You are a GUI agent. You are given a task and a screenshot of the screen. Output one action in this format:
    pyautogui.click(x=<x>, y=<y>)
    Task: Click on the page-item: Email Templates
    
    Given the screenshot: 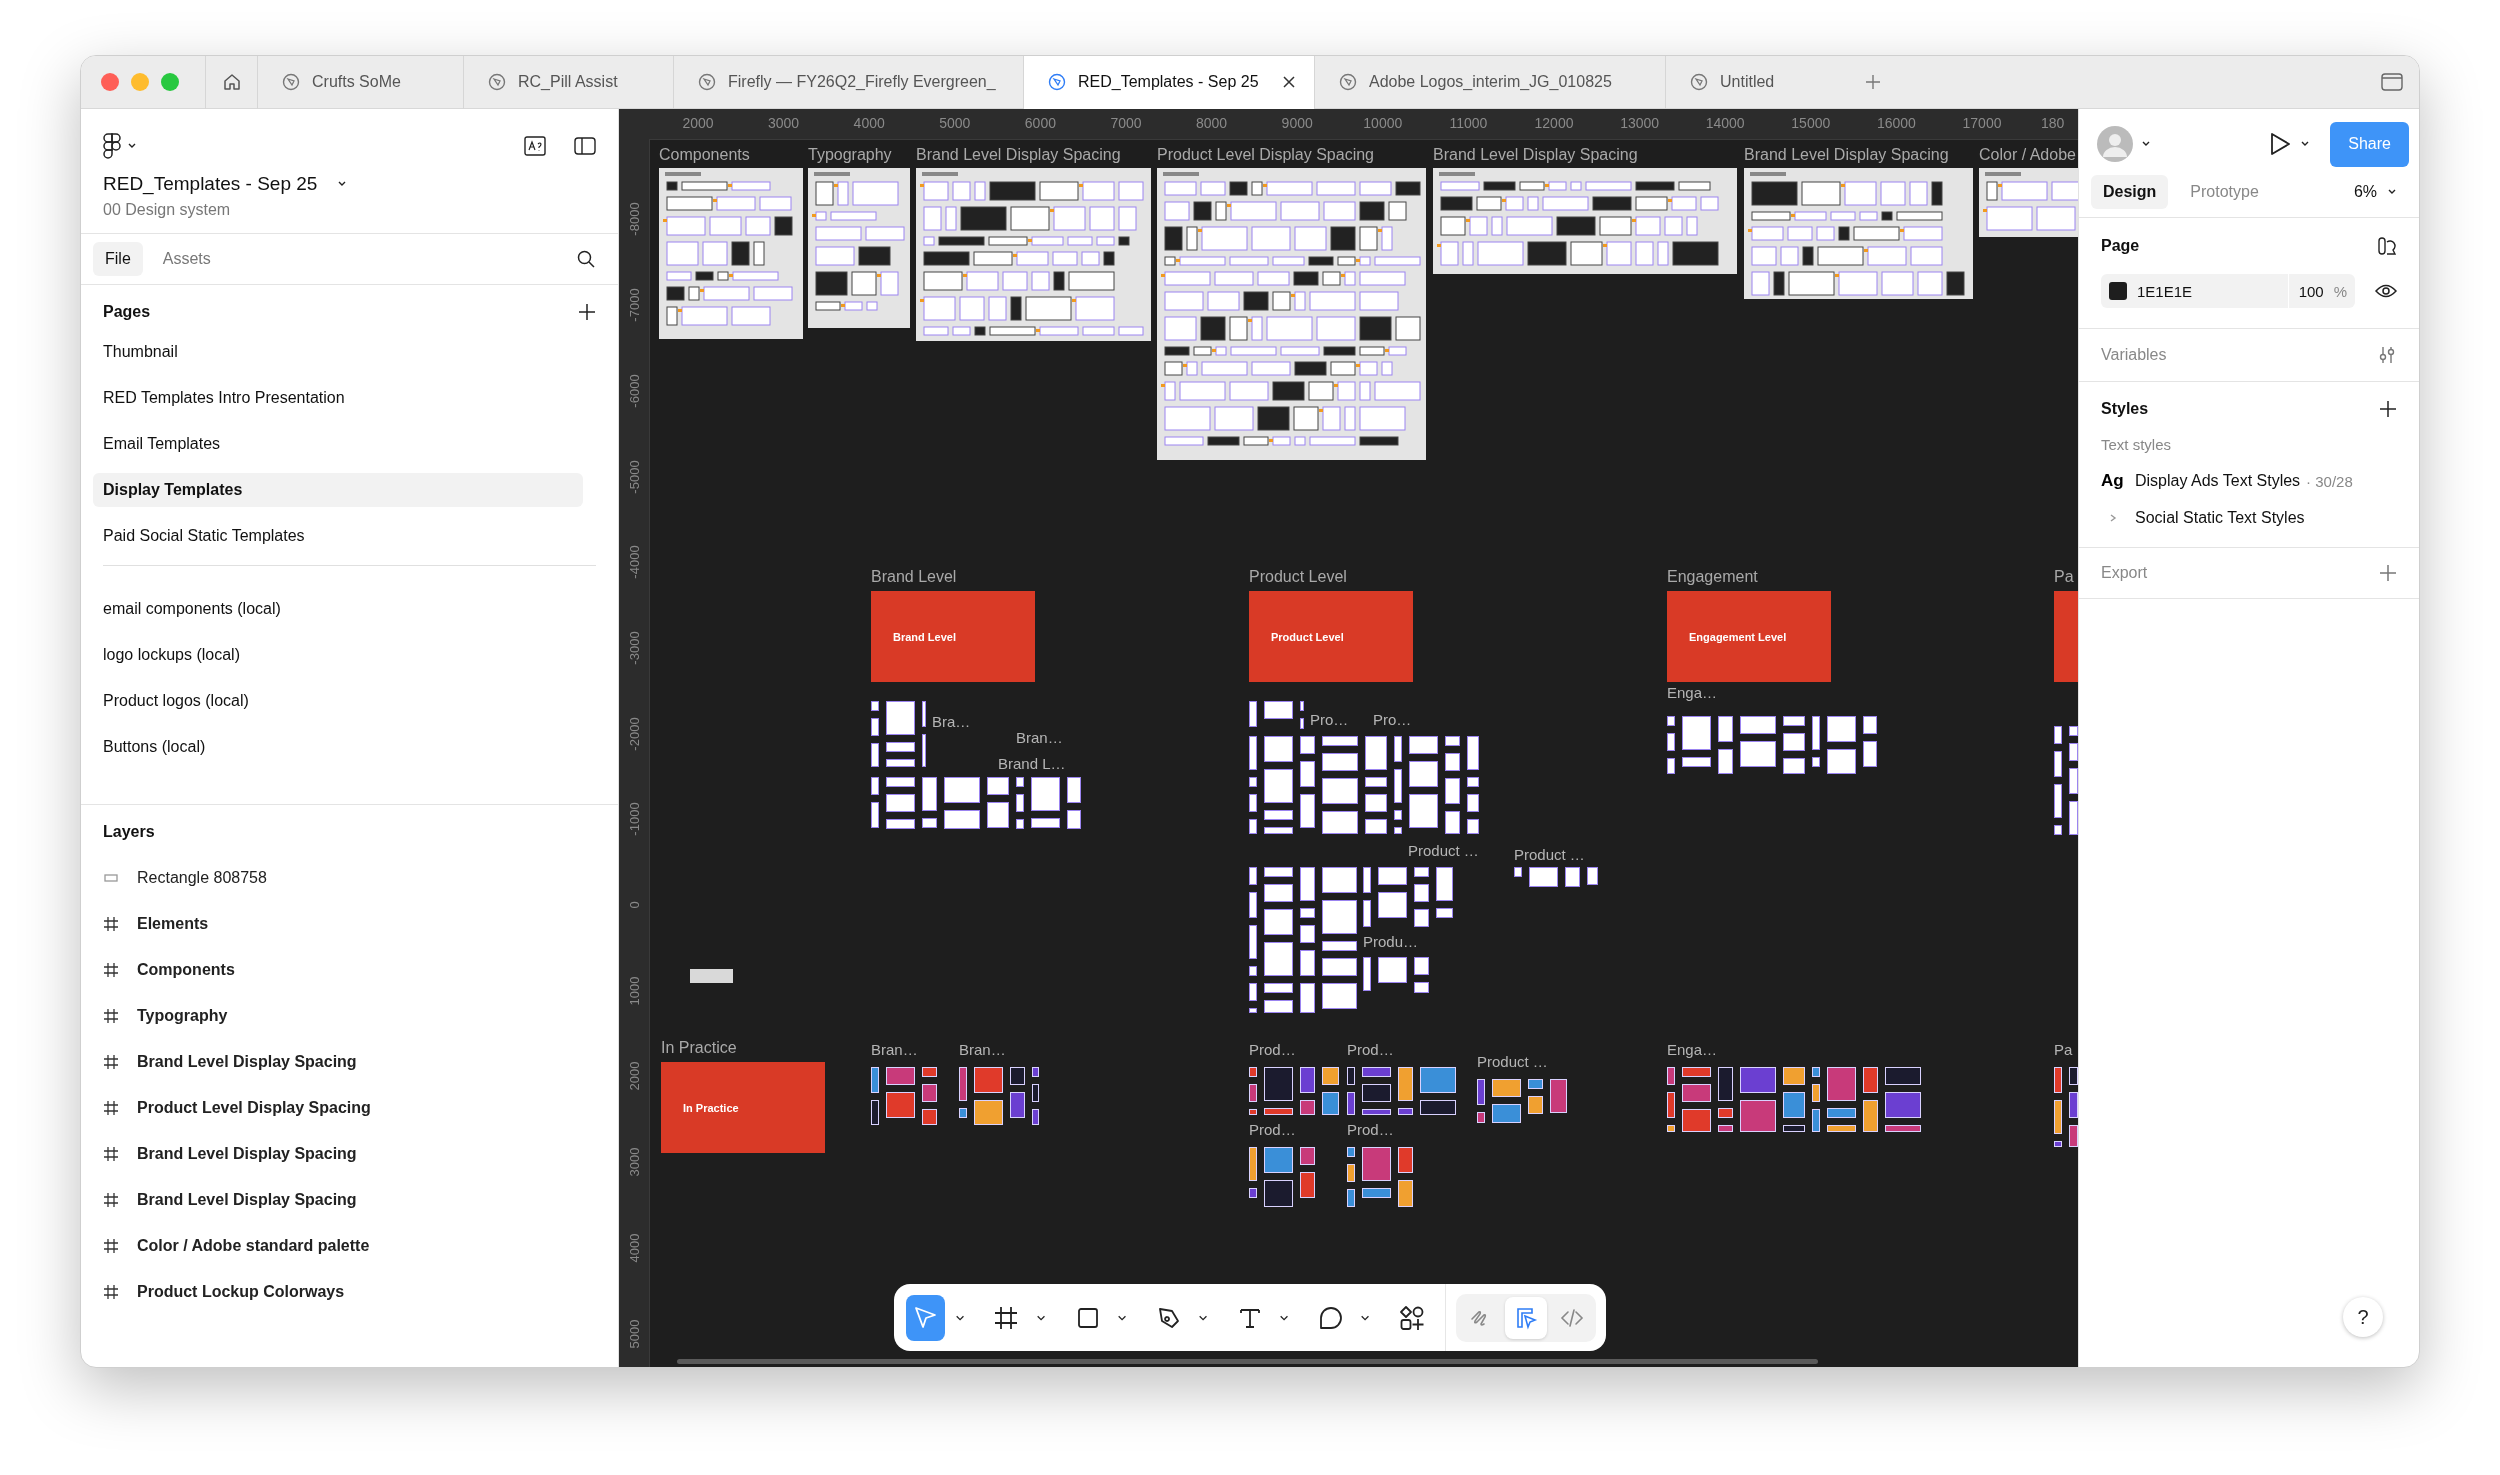 What is the action you would take?
    pyautogui.click(x=338, y=444)
    